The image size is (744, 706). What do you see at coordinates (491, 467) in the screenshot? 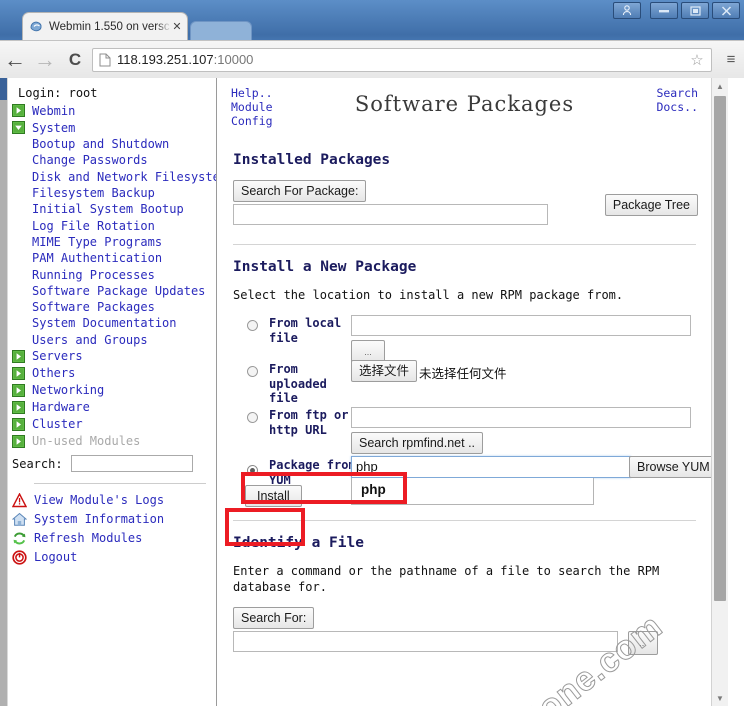
I see `yum-package-input: php` at bounding box center [491, 467].